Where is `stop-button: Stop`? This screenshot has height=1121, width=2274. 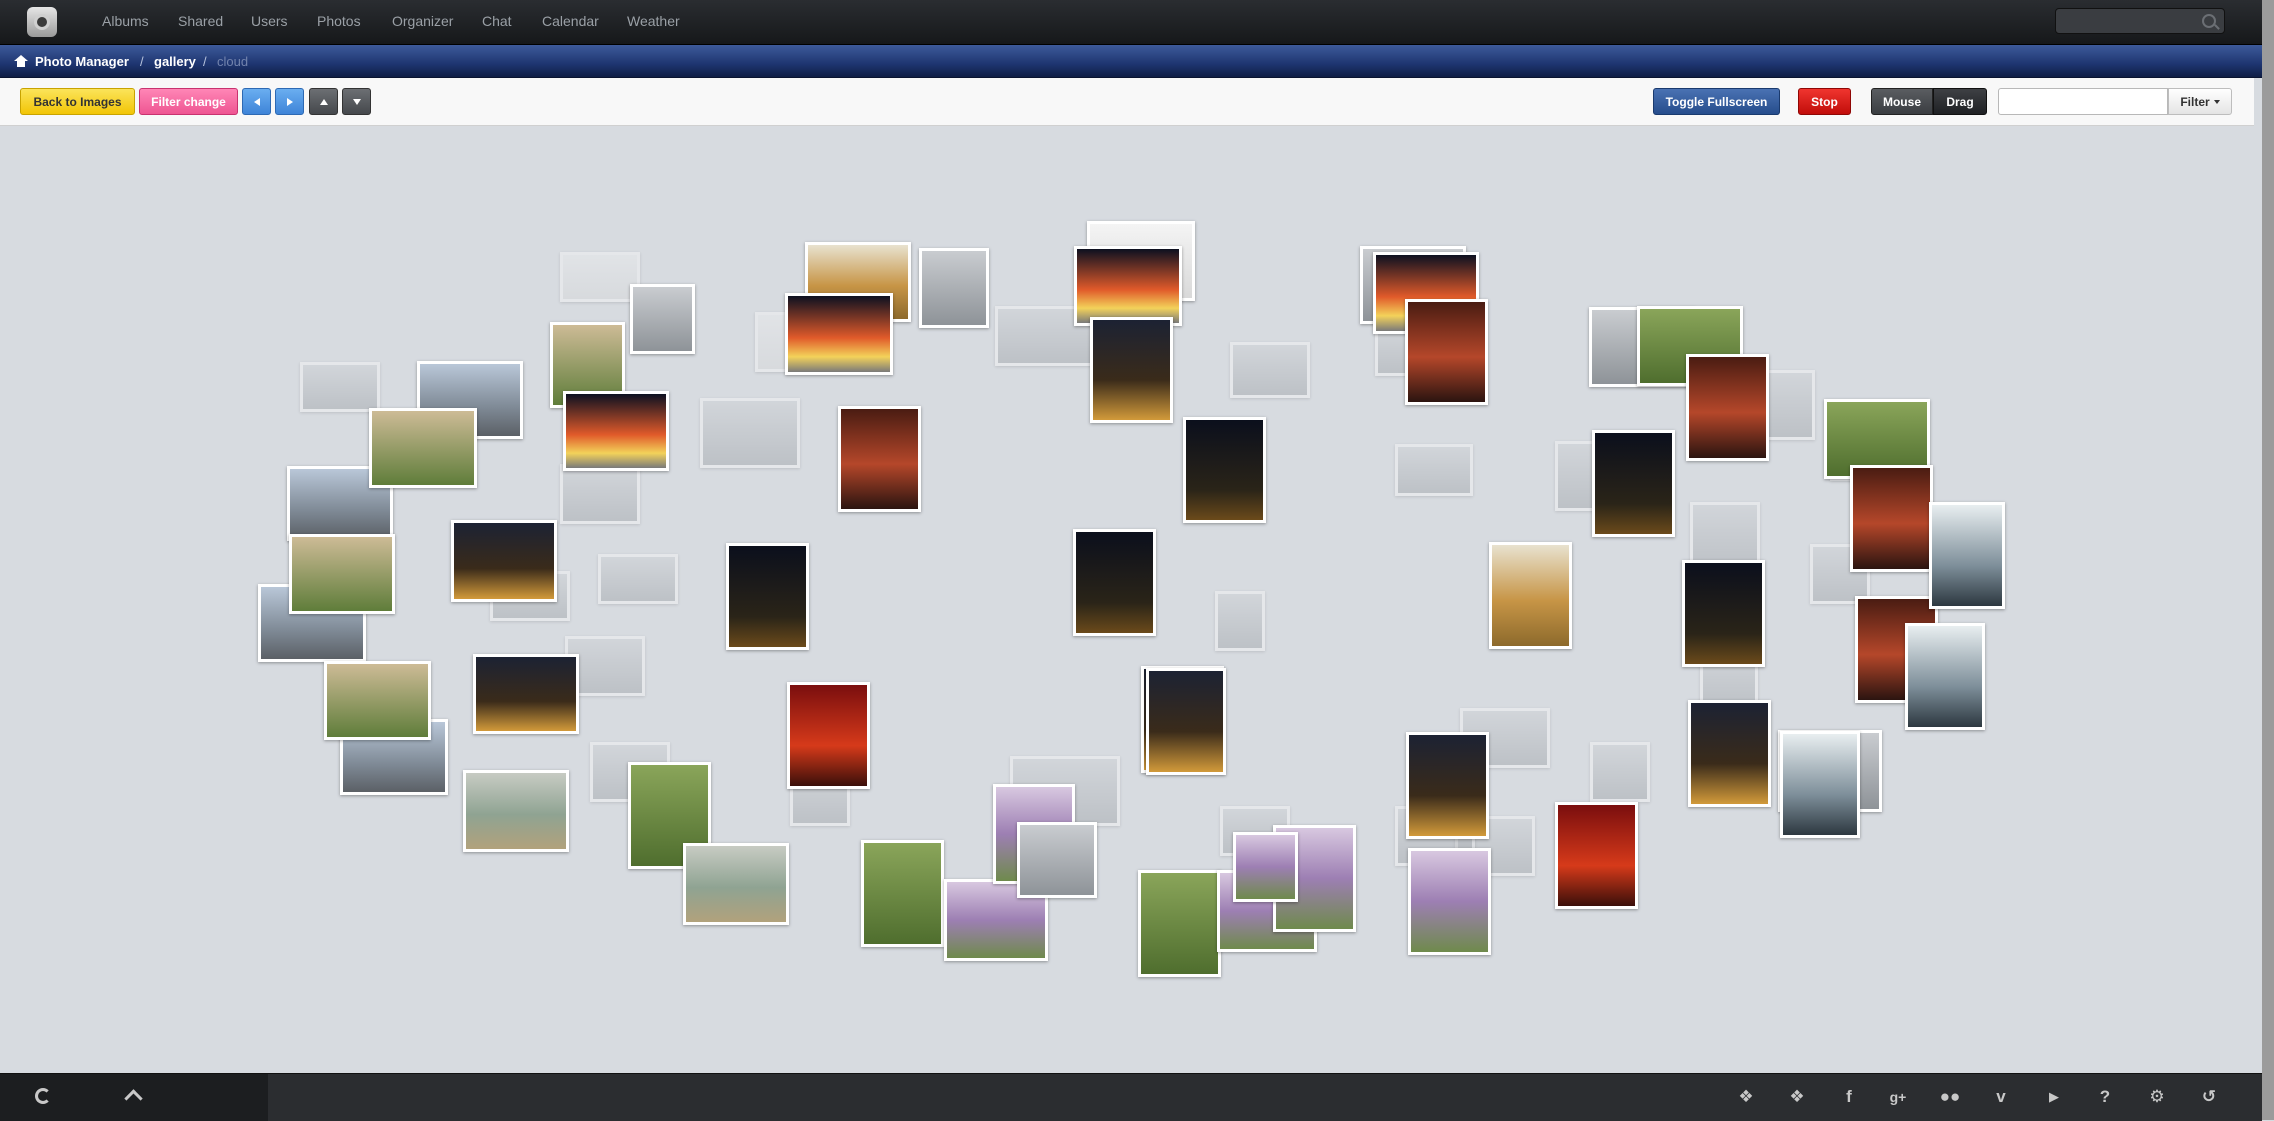
stop-button: Stop is located at coordinates (1824, 101).